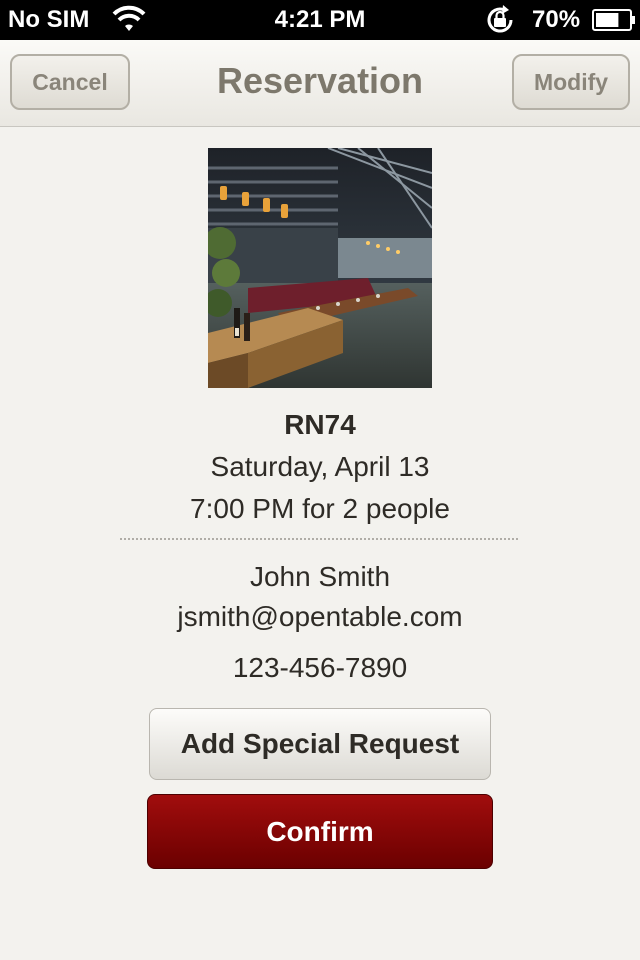 Image resolution: width=640 pixels, height=960 pixels. What do you see at coordinates (320, 508) in the screenshot?
I see `reservation-time-party: 7:00 PM for 2 people` at bounding box center [320, 508].